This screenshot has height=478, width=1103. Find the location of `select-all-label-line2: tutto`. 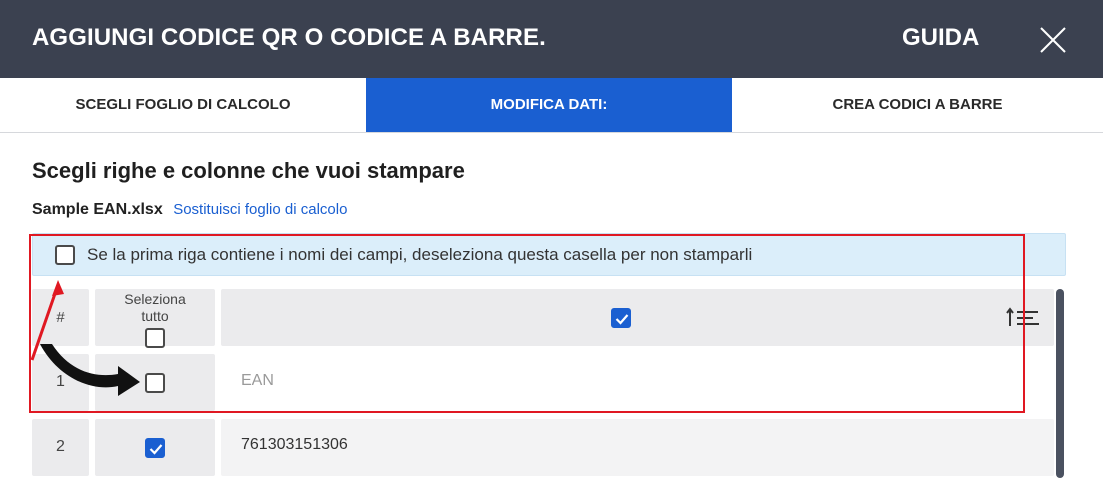

select-all-label-line2: tutto is located at coordinates (155, 316).